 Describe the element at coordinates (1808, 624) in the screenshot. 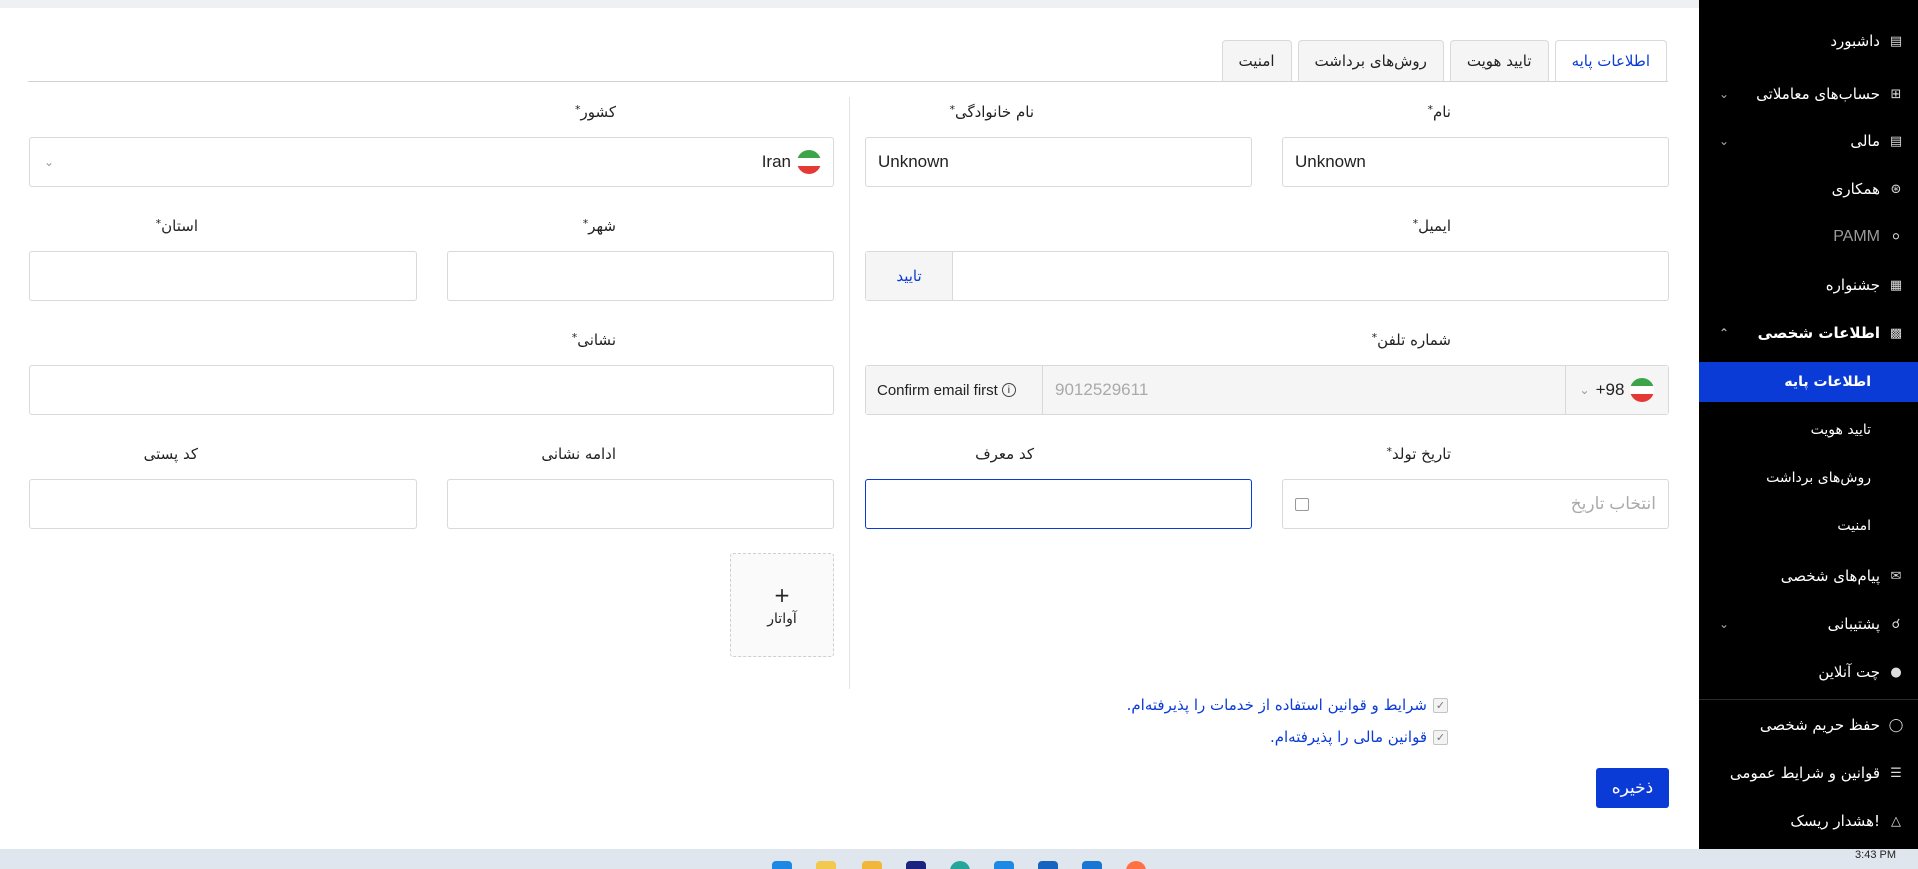

I see `sidebar-item-support: ☌ پشتیبانی ⌄` at that location.